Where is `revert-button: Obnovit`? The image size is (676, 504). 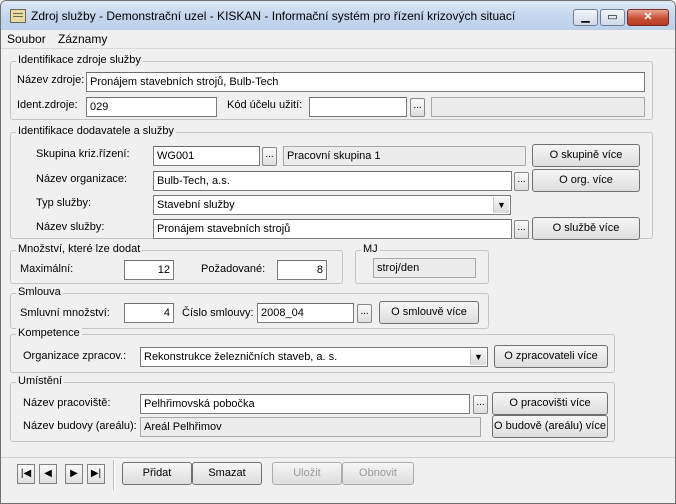 revert-button: Obnovit is located at coordinates (378, 473).